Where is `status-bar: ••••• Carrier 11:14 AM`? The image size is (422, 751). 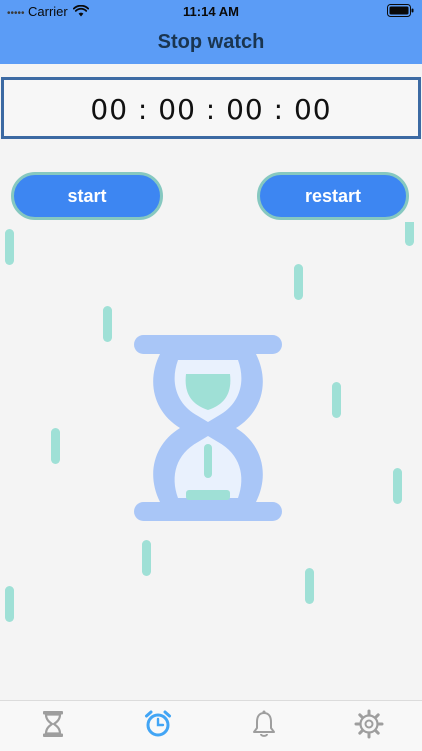 status-bar: ••••• Carrier 11:14 AM is located at coordinates (211, 11).